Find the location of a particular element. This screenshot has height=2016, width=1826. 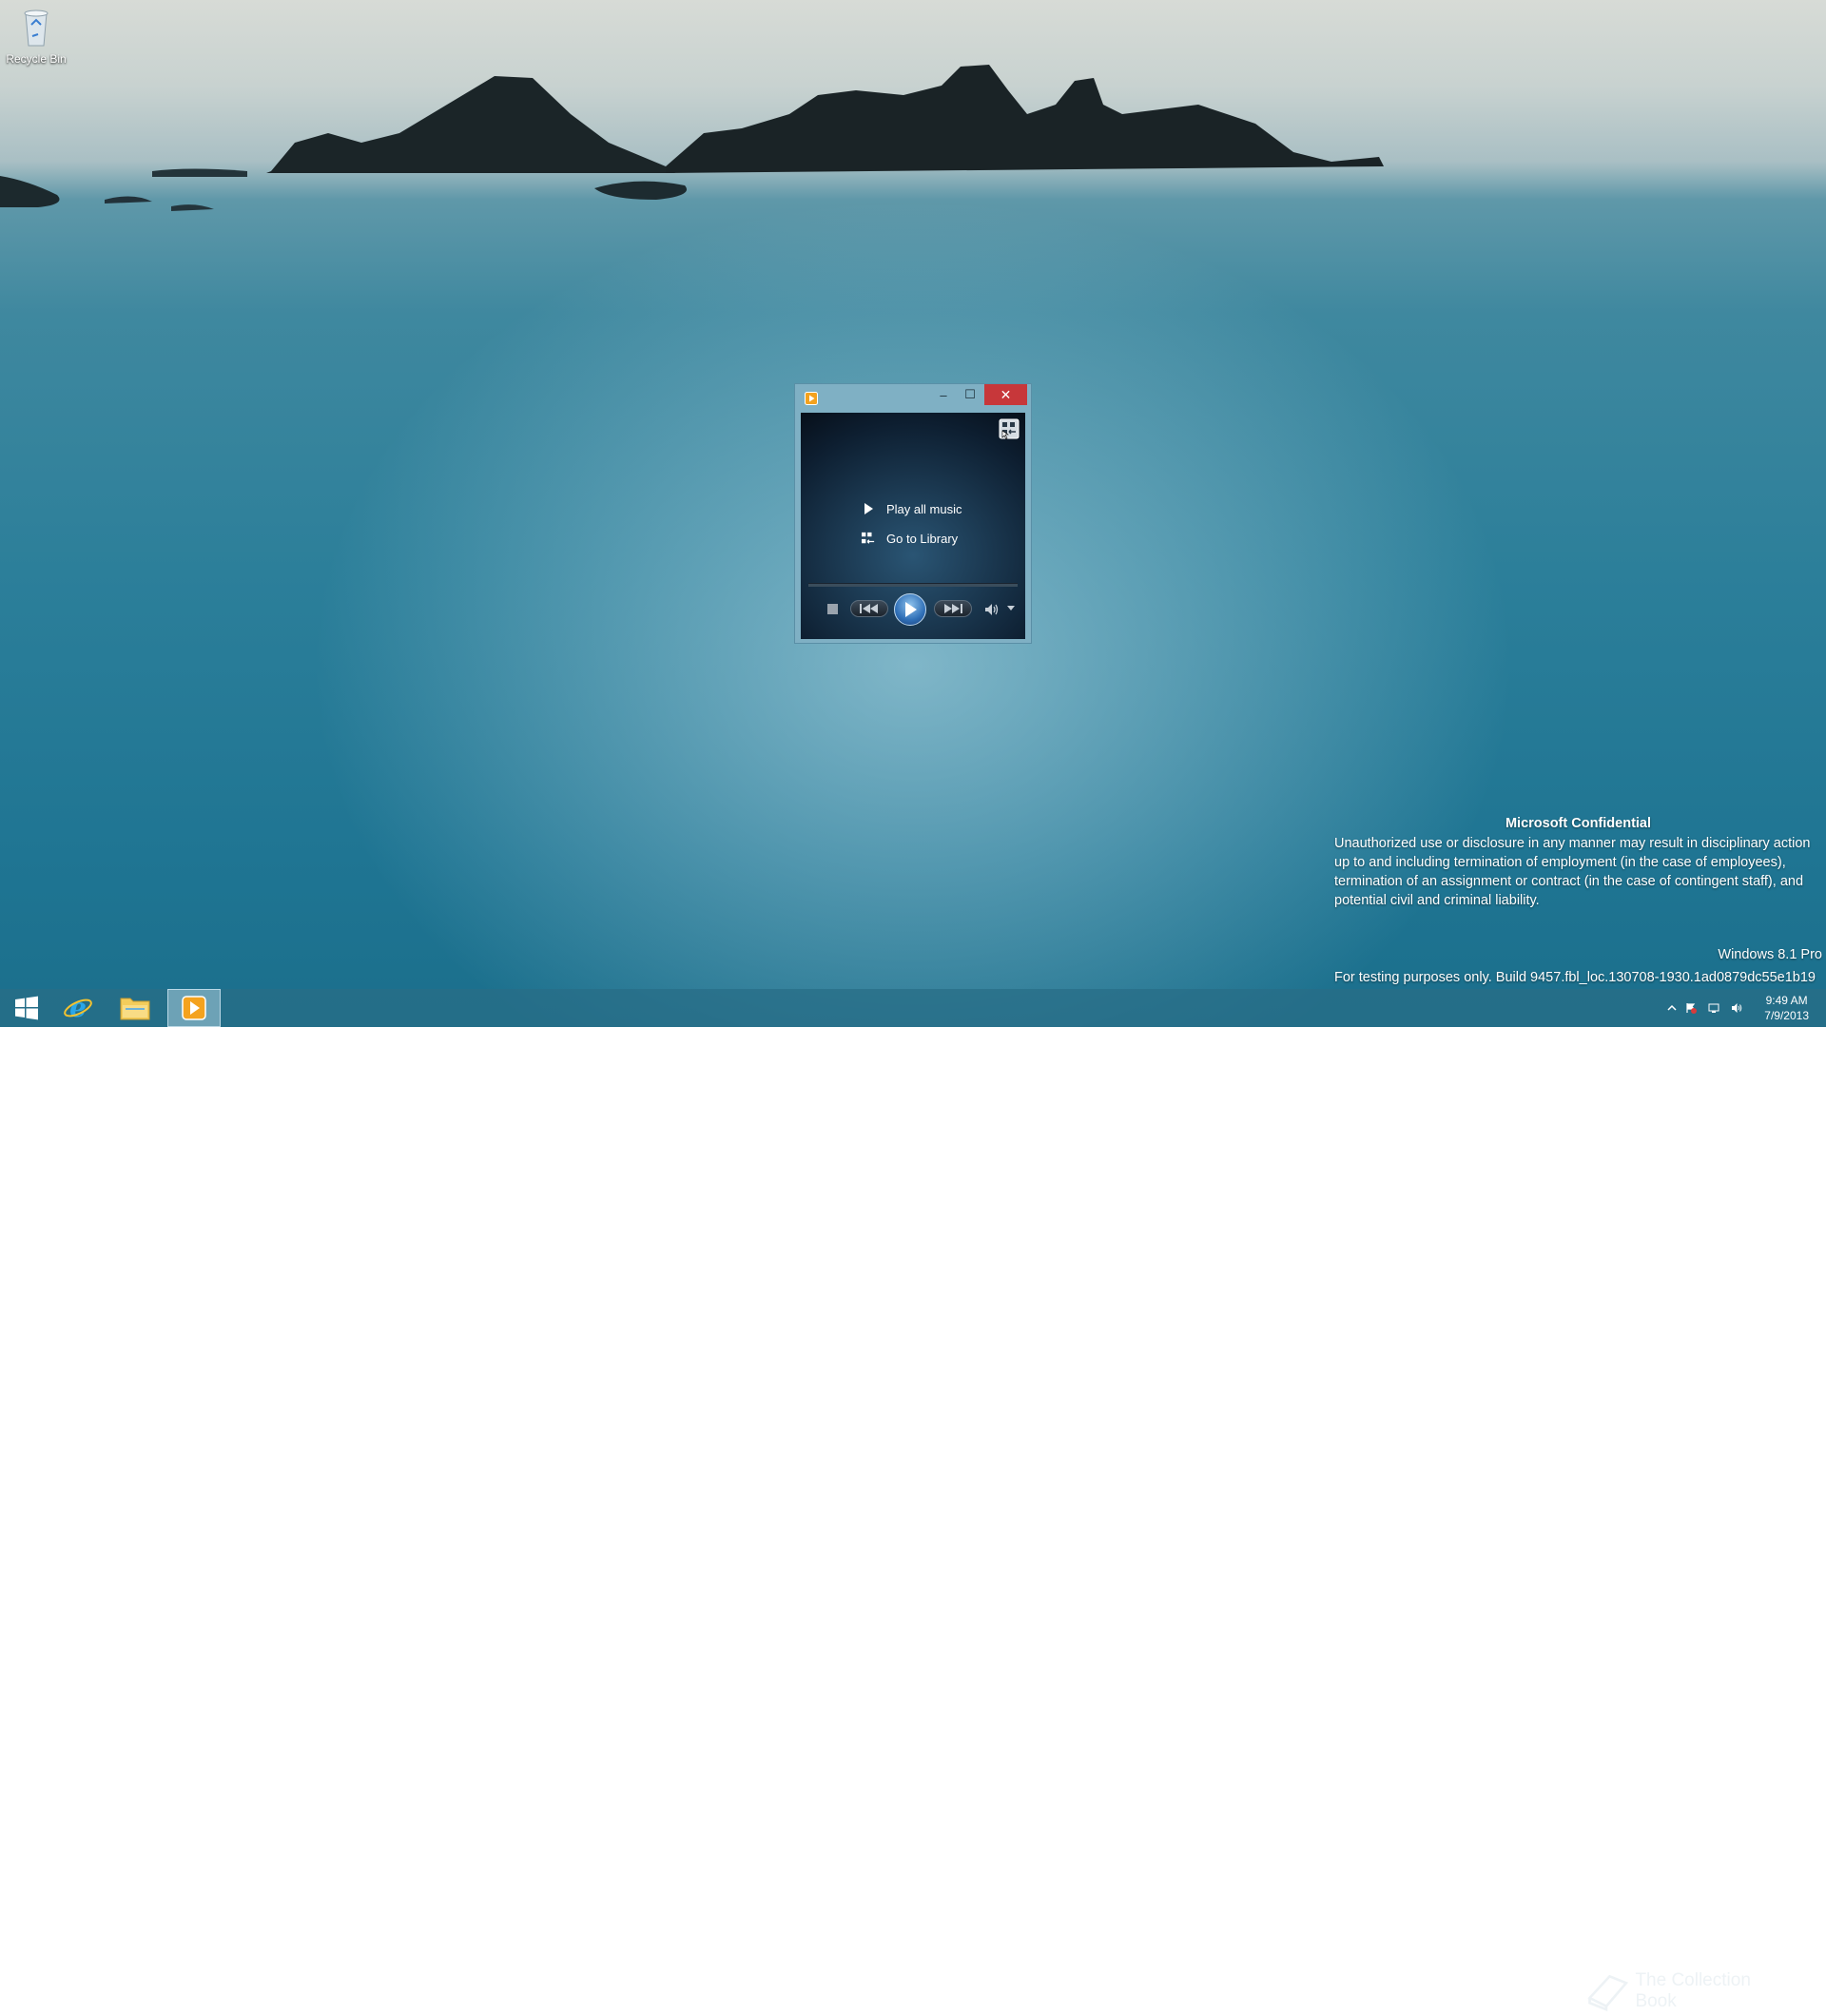

playback-controls is located at coordinates (913, 608).